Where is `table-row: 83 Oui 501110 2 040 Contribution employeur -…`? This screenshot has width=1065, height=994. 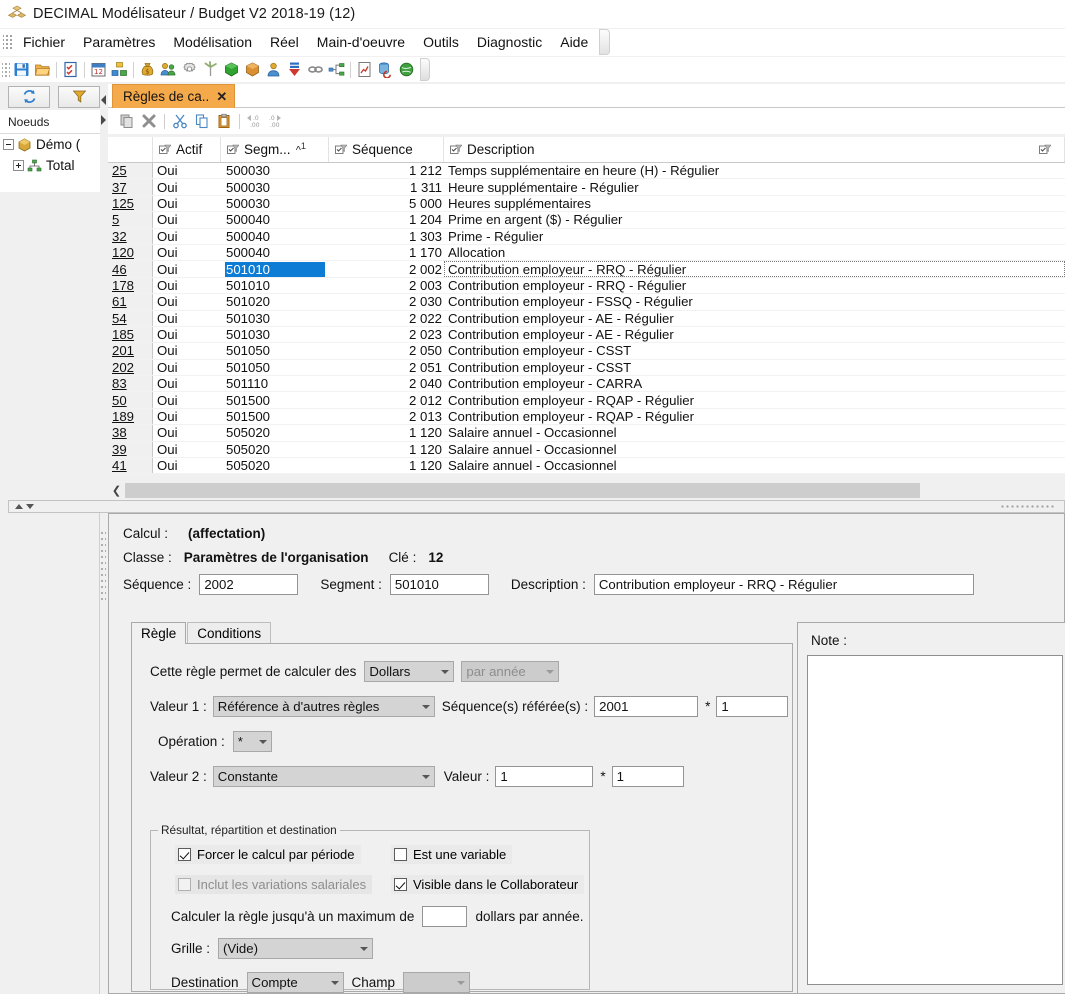 table-row: 83 Oui 501110 2 040 Contribution employeur -… is located at coordinates (586, 384).